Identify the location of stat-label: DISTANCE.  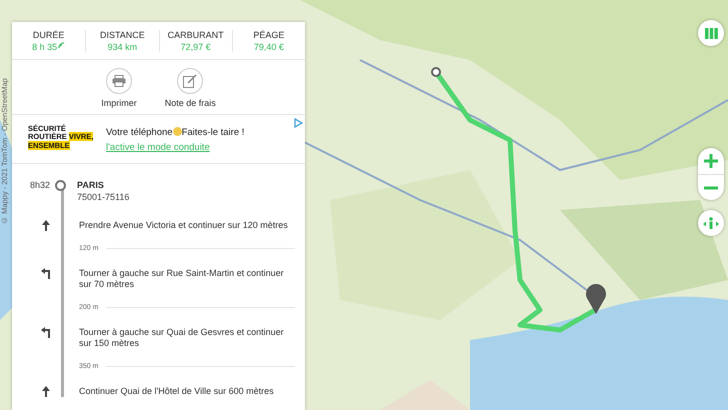
(122, 35).